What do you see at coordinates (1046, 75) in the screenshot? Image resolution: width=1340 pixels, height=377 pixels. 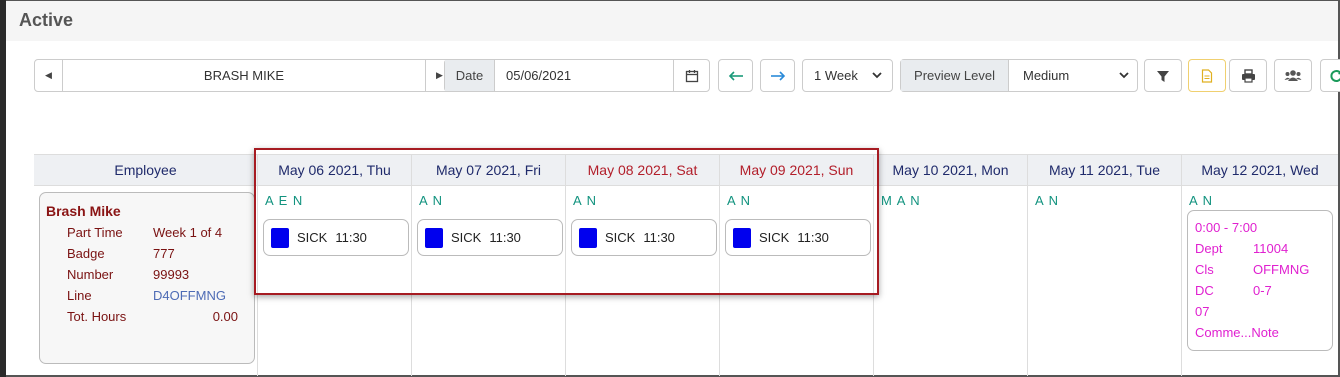 I see `preview-level-value: Medium` at bounding box center [1046, 75].